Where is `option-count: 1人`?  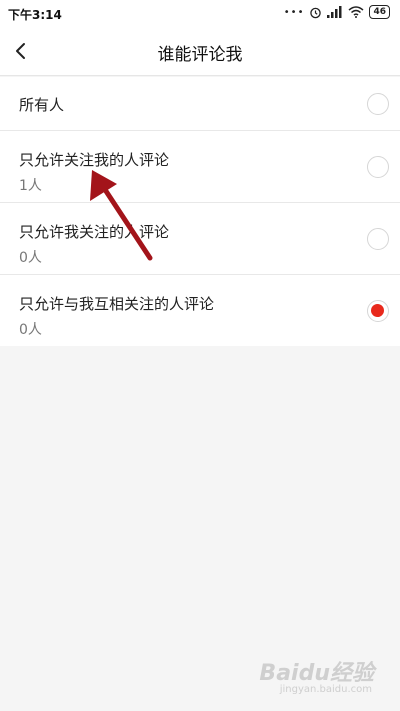 option-count: 1人 is located at coordinates (30, 186).